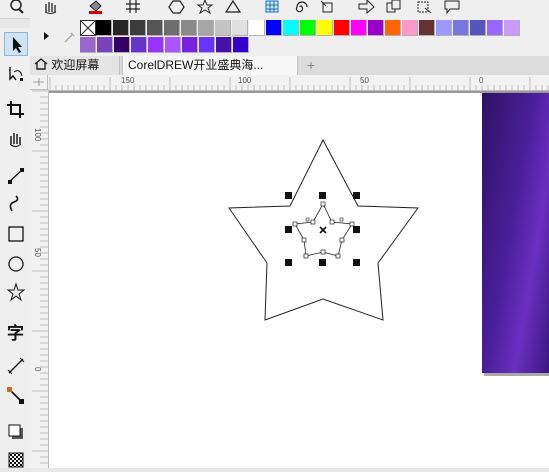  Describe the element at coordinates (515, 233) in the screenshot. I see `purple-gradient-rectangle` at that location.